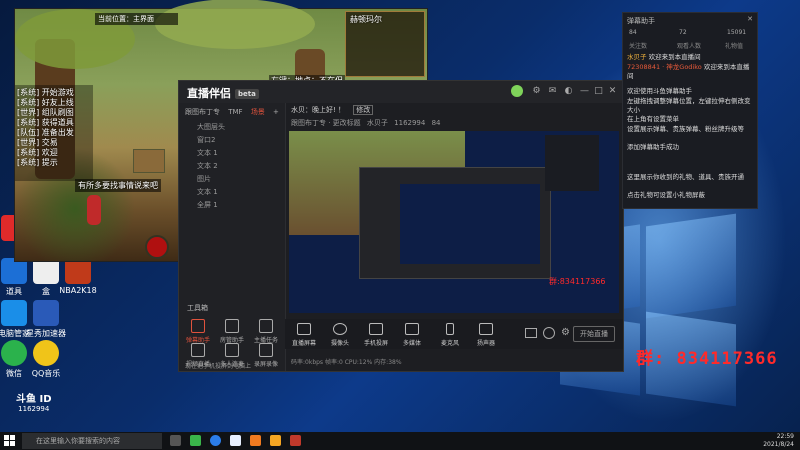 This screenshot has width=800, height=450. Describe the element at coordinates (633, 32) in the screenshot. I see `stat-follows: 84` at that location.